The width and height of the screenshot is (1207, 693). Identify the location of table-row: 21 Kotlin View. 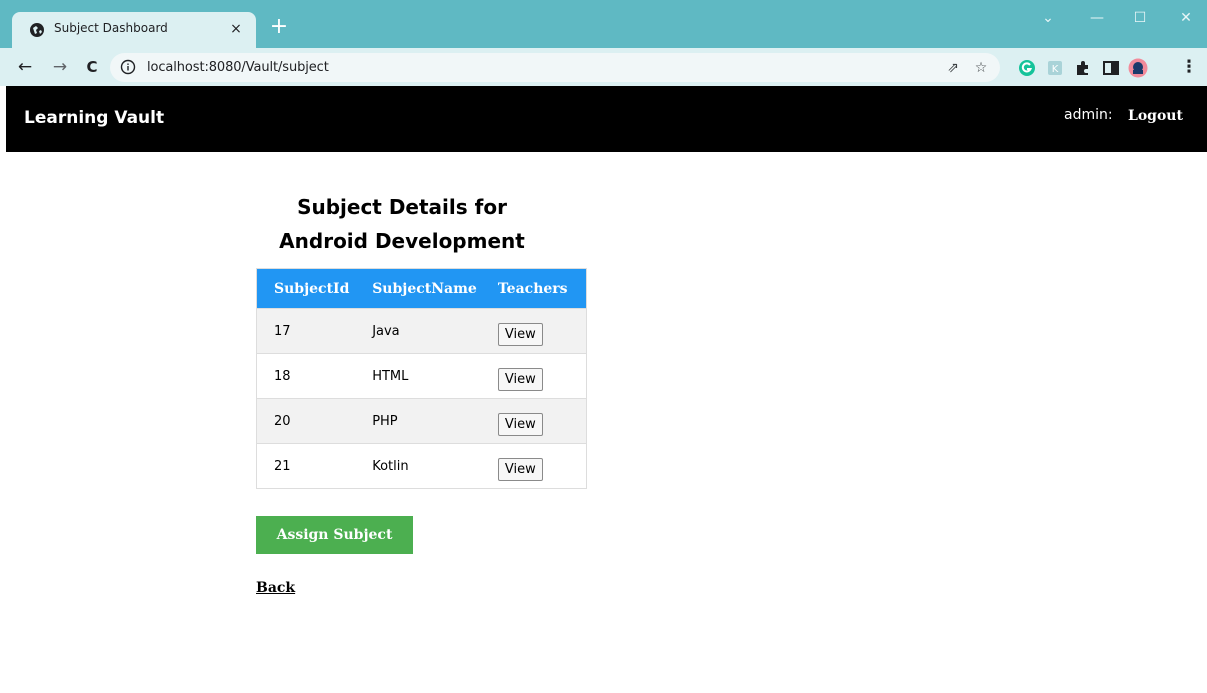
(421, 466).